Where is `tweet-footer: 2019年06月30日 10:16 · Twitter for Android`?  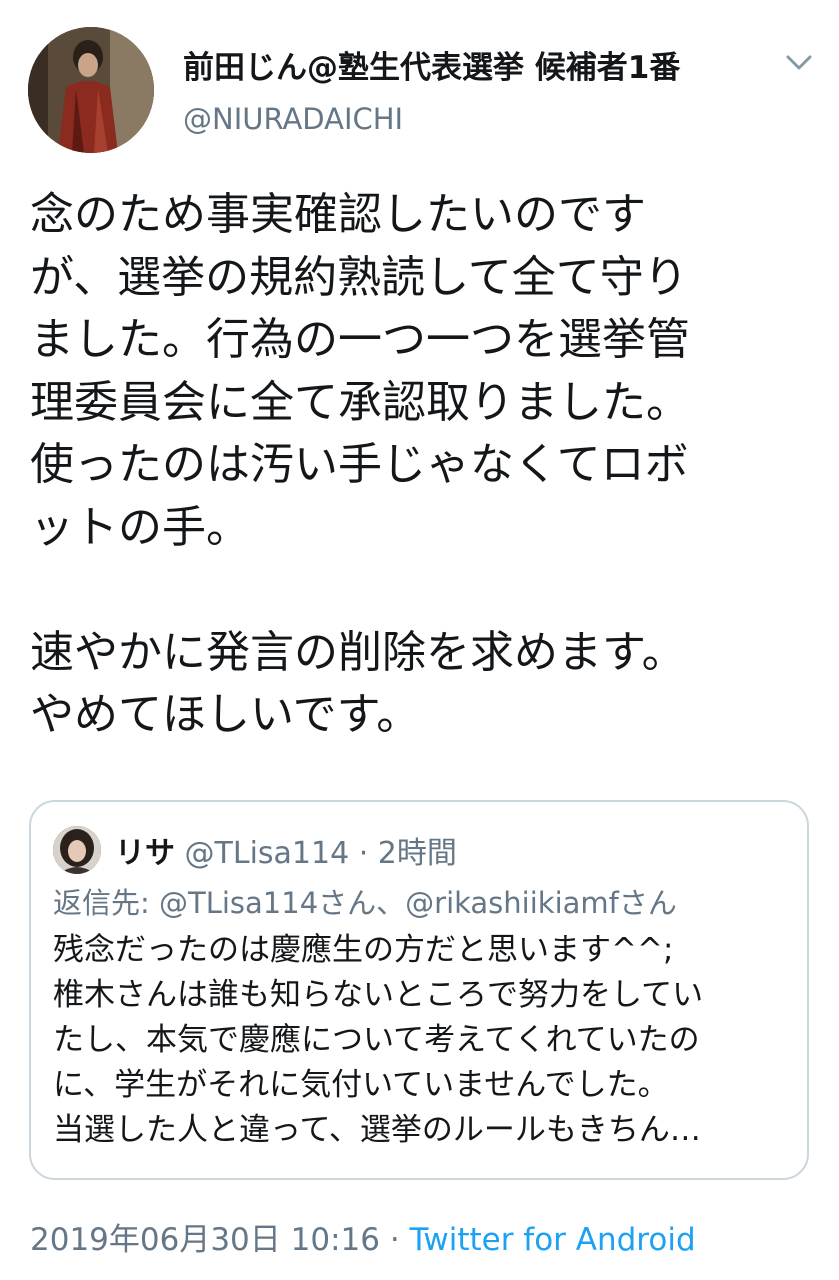
tweet-footer: 2019年06月30日 10:16 · Twitter for Android is located at coordinates (363, 1236).